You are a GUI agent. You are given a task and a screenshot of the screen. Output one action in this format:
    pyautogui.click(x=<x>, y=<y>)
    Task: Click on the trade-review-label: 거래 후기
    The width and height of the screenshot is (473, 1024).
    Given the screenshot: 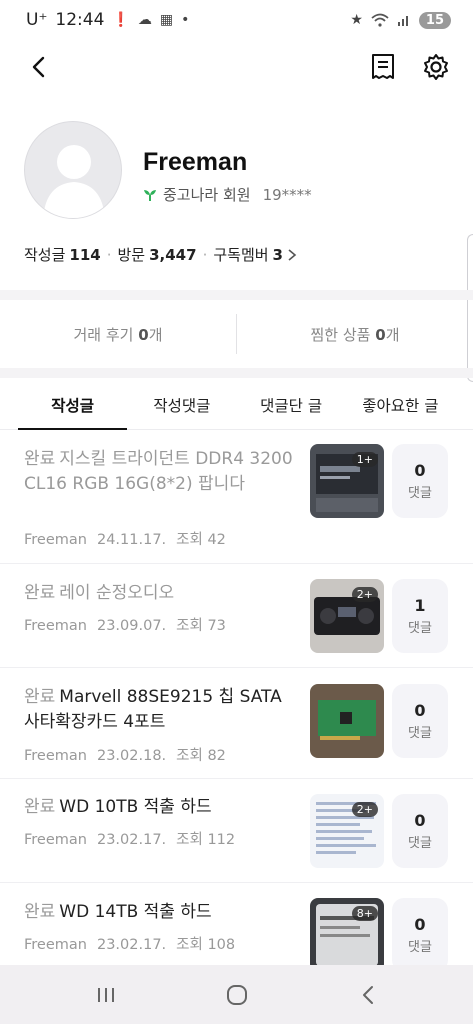 What is the action you would take?
    pyautogui.click(x=103, y=334)
    